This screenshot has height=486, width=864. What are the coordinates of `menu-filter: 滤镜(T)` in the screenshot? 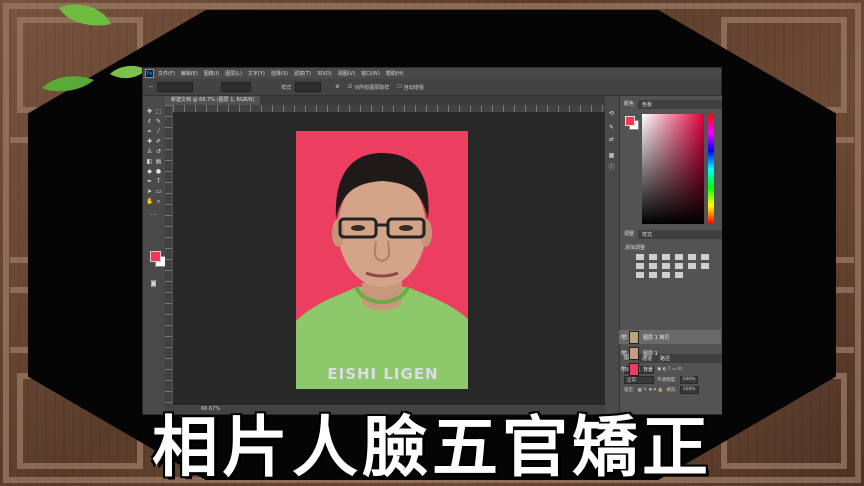 It's located at (302, 73).